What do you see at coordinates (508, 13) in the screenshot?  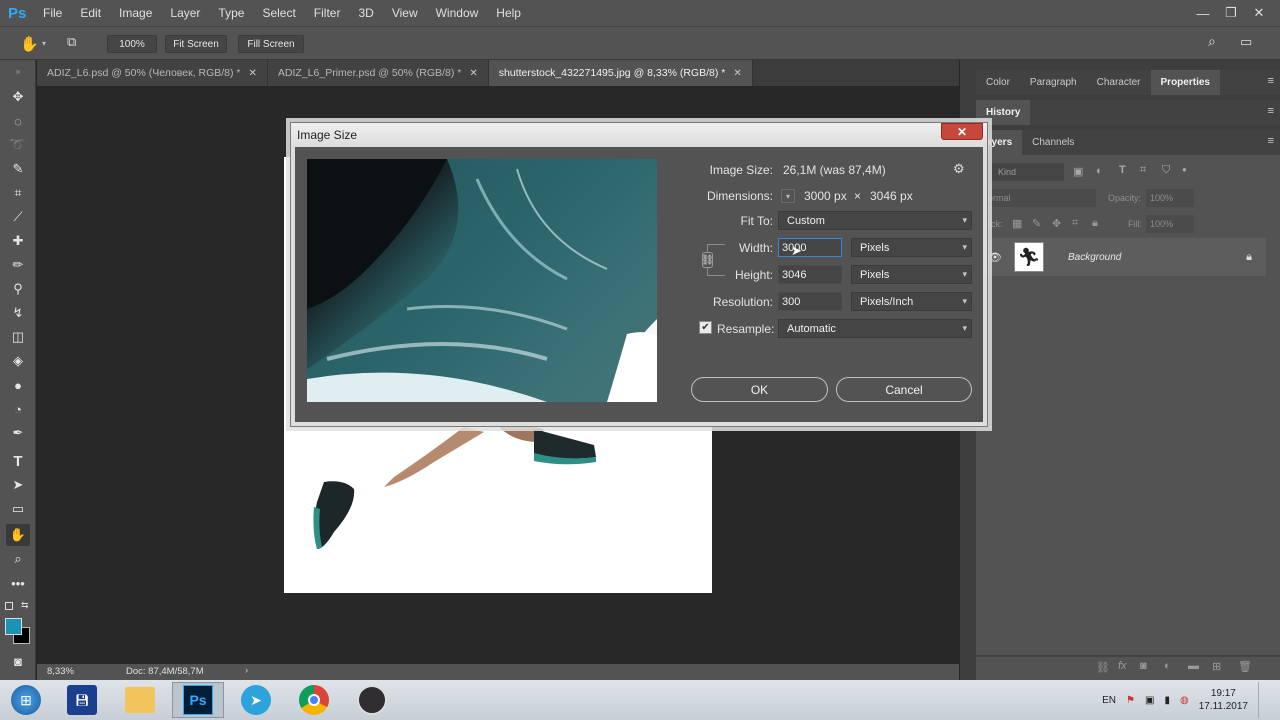 I see `menu-help: Help` at bounding box center [508, 13].